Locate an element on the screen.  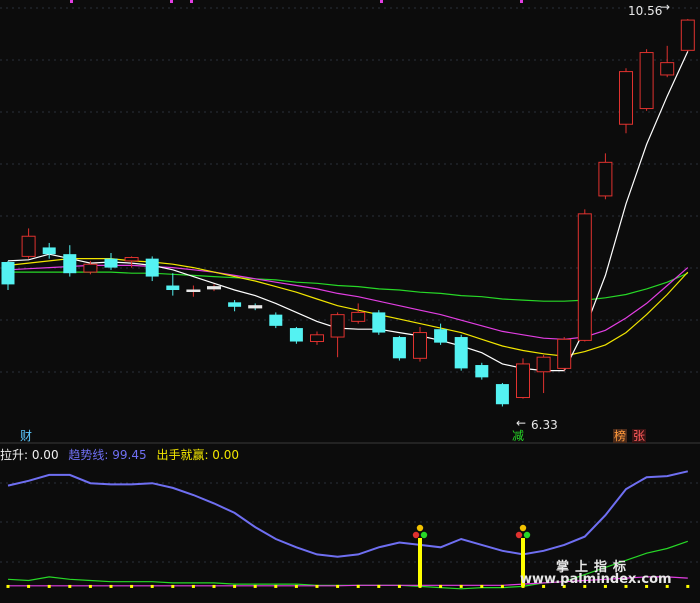
event-tag-rank: 榜 is located at coordinates (620, 436).